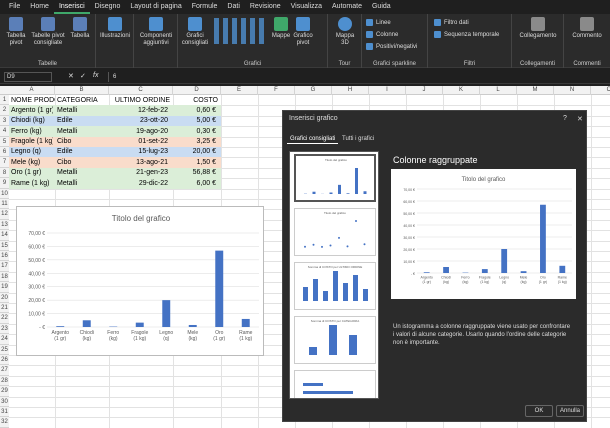 This screenshot has height=428, width=610. What do you see at coordinates (538, 28) in the screenshot?
I see `link-button: Collegamento` at bounding box center [538, 28].